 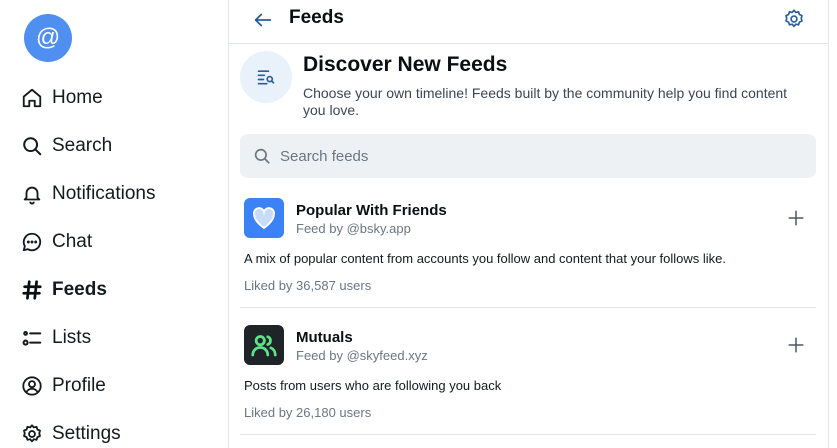 What do you see at coordinates (362, 355) in the screenshot?
I see `feed-author: Feed by @skyfeed.xyz` at bounding box center [362, 355].